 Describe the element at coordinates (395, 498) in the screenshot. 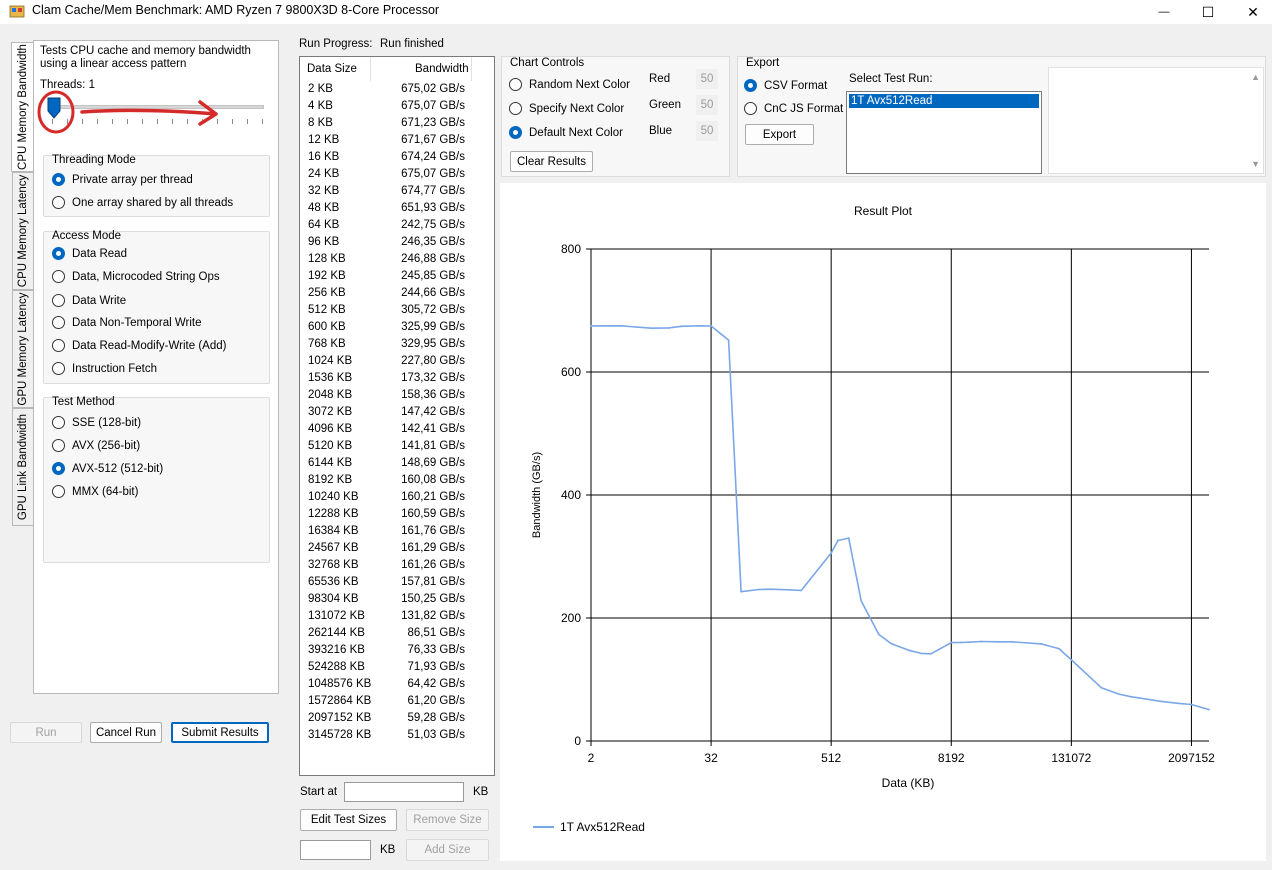

I see `table-row: 10240 KB 160,21 GB/s` at that location.